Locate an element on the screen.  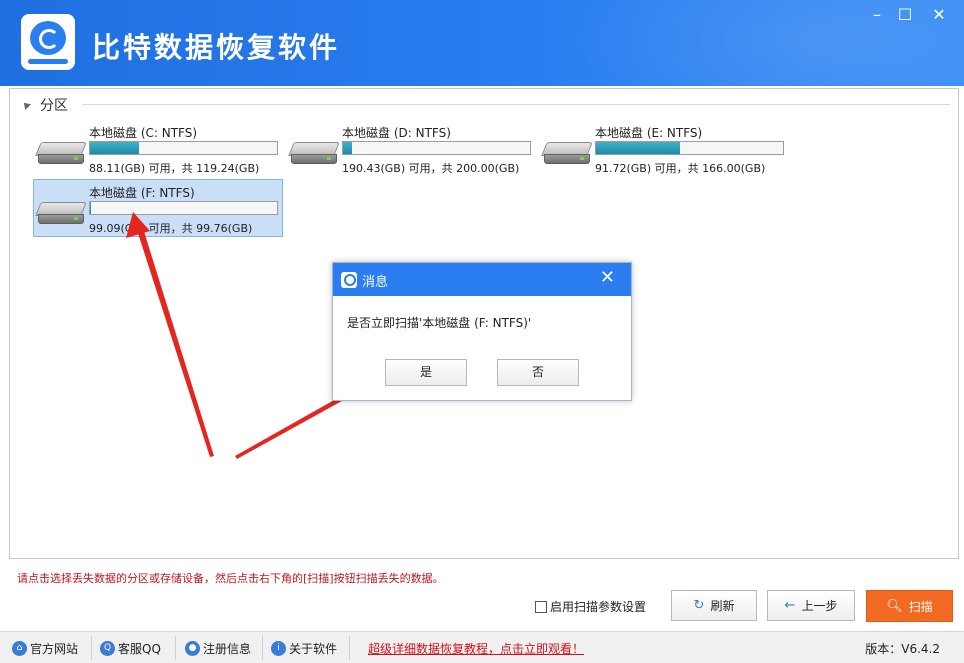
refresh-label: 刷新 is located at coordinates (722, 606).